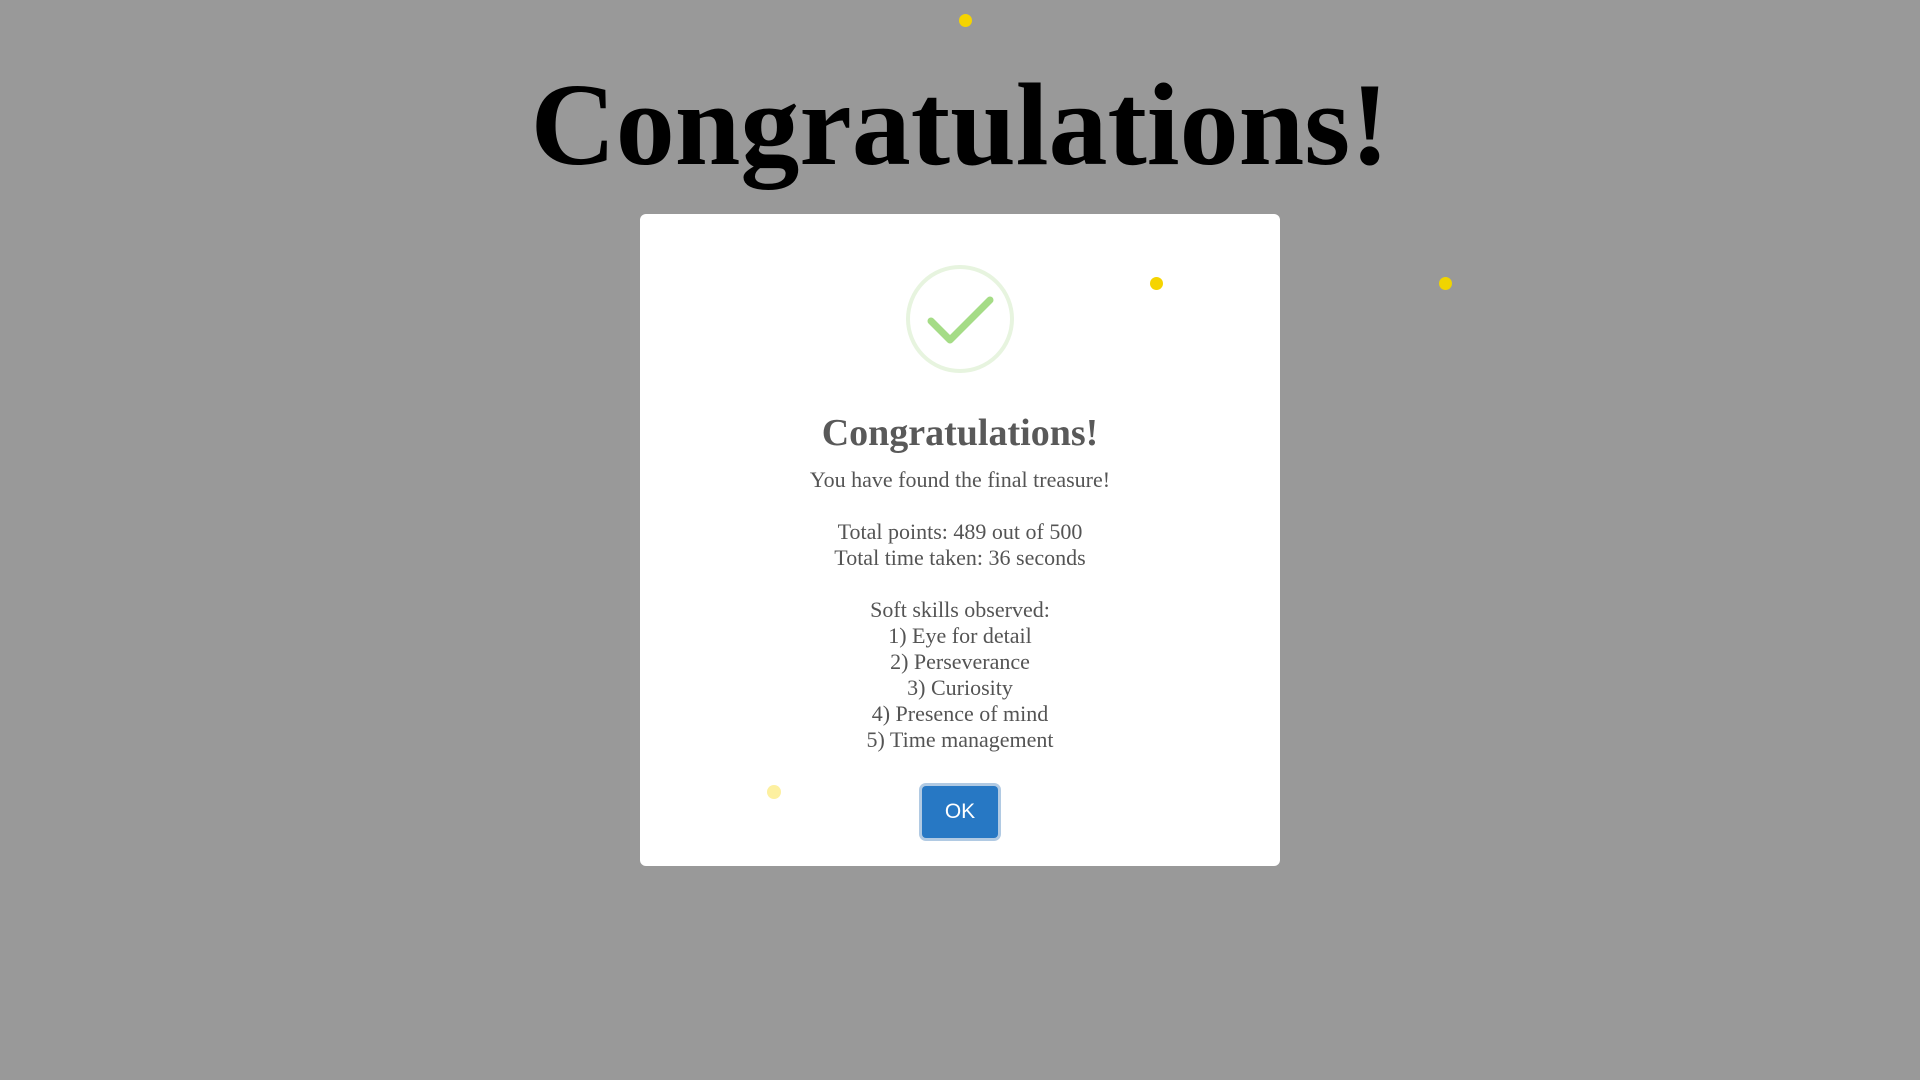 The height and width of the screenshot is (1080, 1920). Describe the element at coordinates (960, 433) in the screenshot. I see `dialog-title: Congratulations!` at that location.